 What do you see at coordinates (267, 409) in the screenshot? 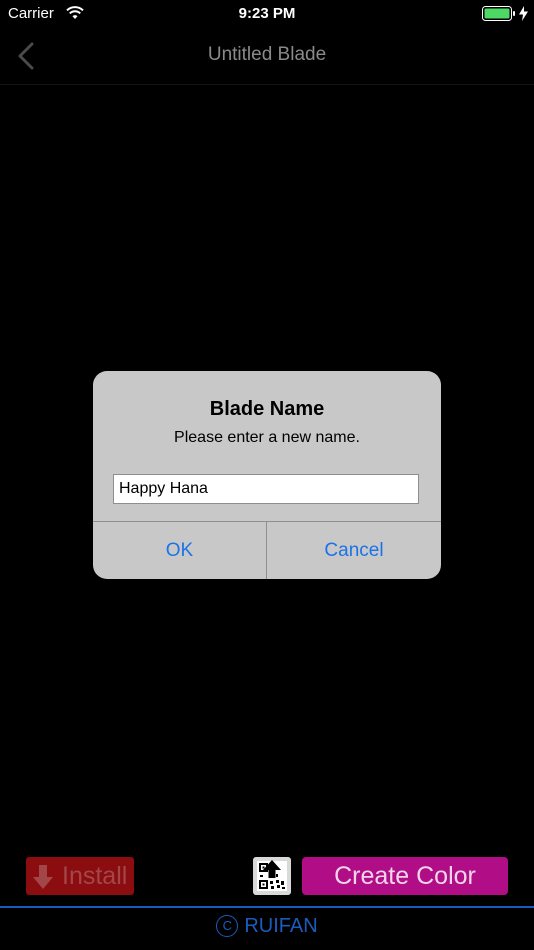
I see `dialog-title: Blade Name` at bounding box center [267, 409].